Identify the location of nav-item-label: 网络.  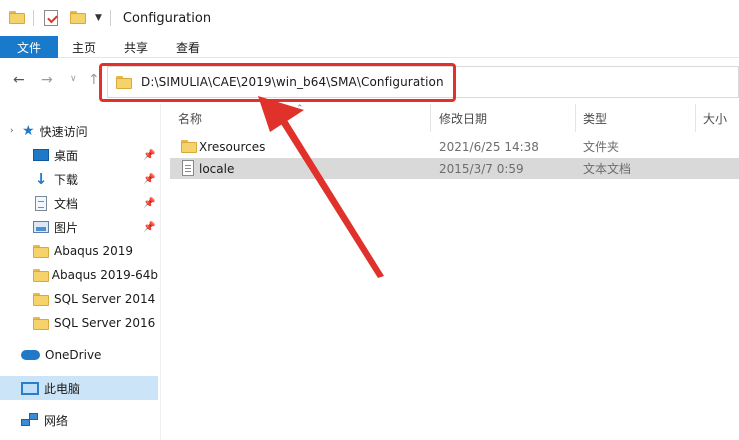
(56, 420).